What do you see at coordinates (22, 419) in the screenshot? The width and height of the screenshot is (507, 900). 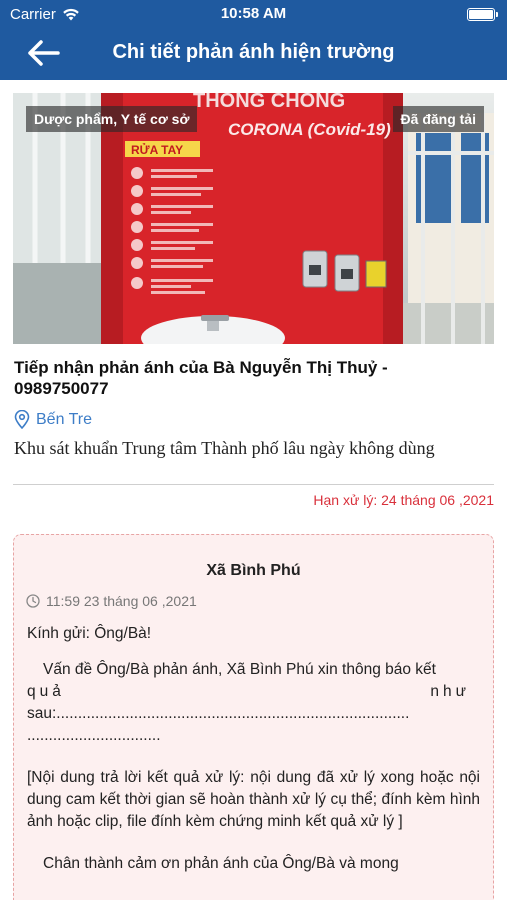 I see `location-pin-icon` at bounding box center [22, 419].